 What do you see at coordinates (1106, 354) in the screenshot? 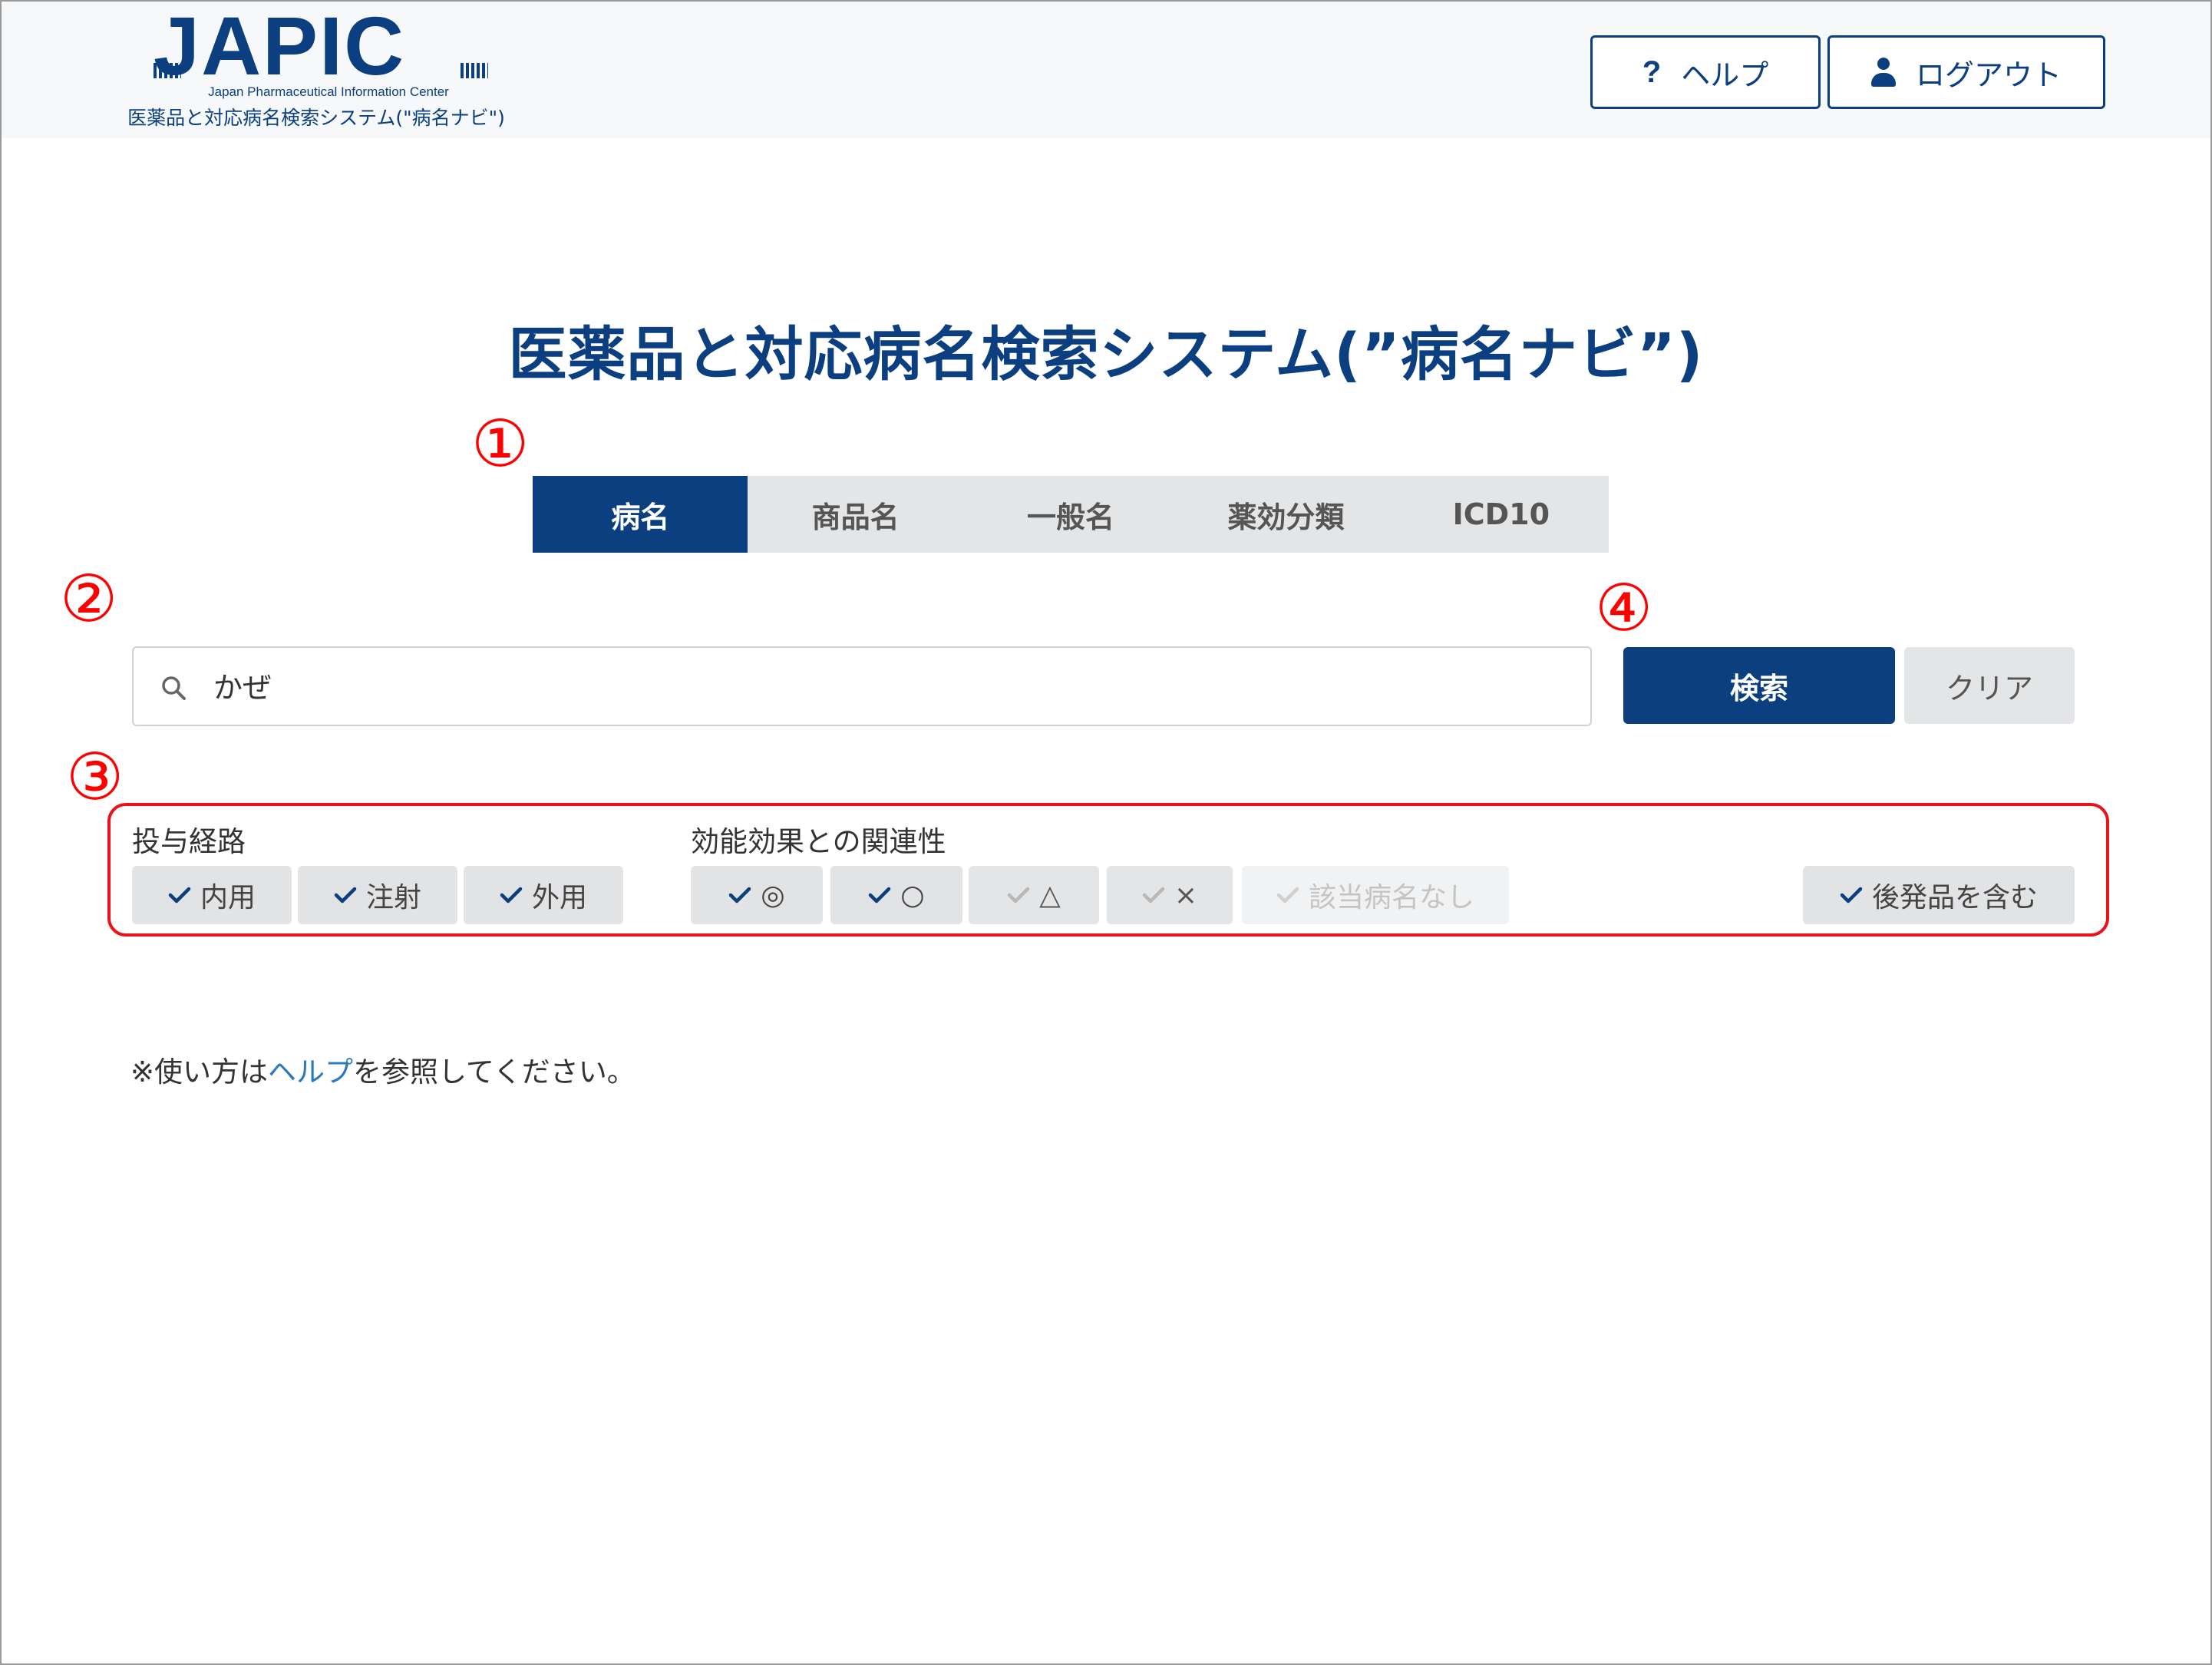
I see `page-title: 医薬品と対応病名検索システム(”病名ナビ”)` at bounding box center [1106, 354].